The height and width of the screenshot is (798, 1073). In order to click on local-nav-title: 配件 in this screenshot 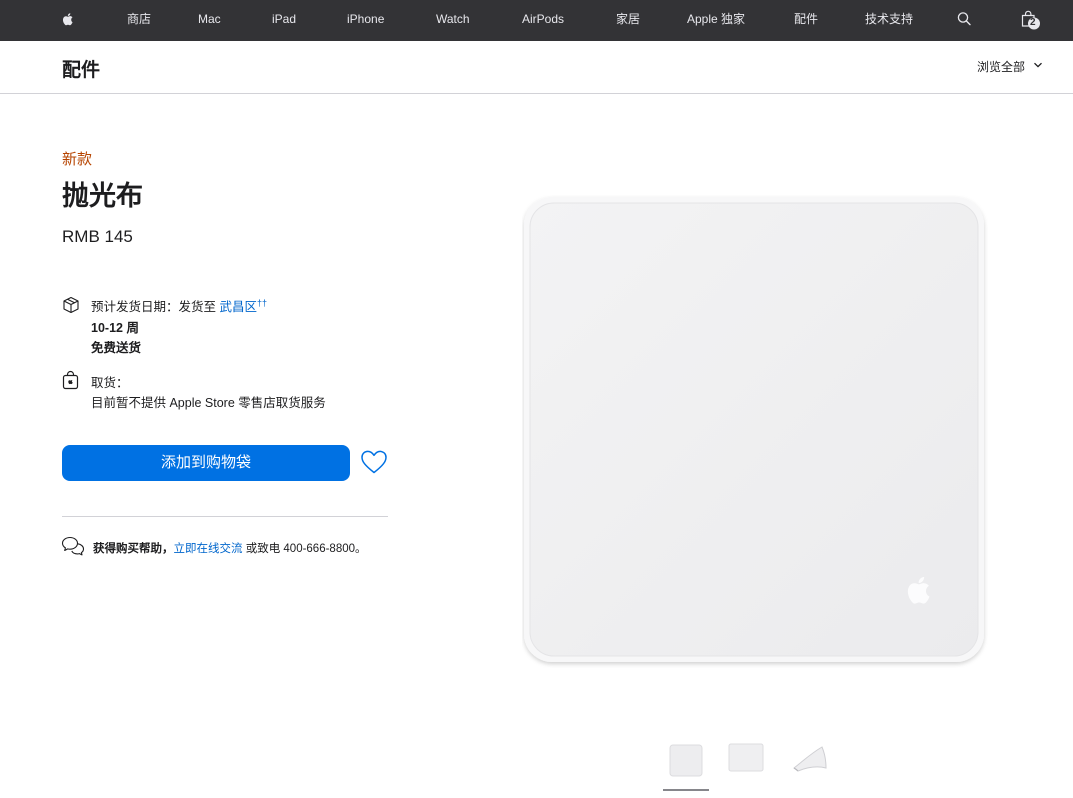, I will do `click(81, 68)`.